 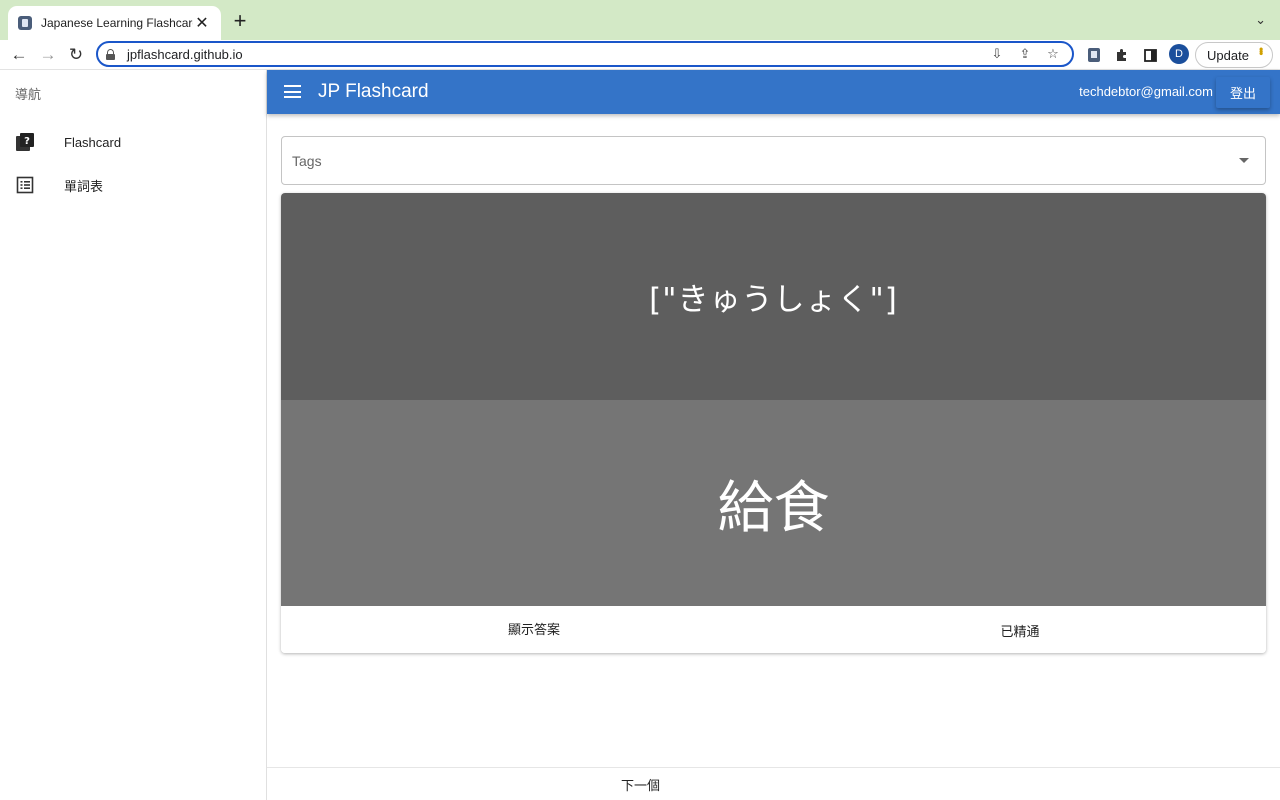 I want to click on side-panel-icon, so click(x=1150, y=55).